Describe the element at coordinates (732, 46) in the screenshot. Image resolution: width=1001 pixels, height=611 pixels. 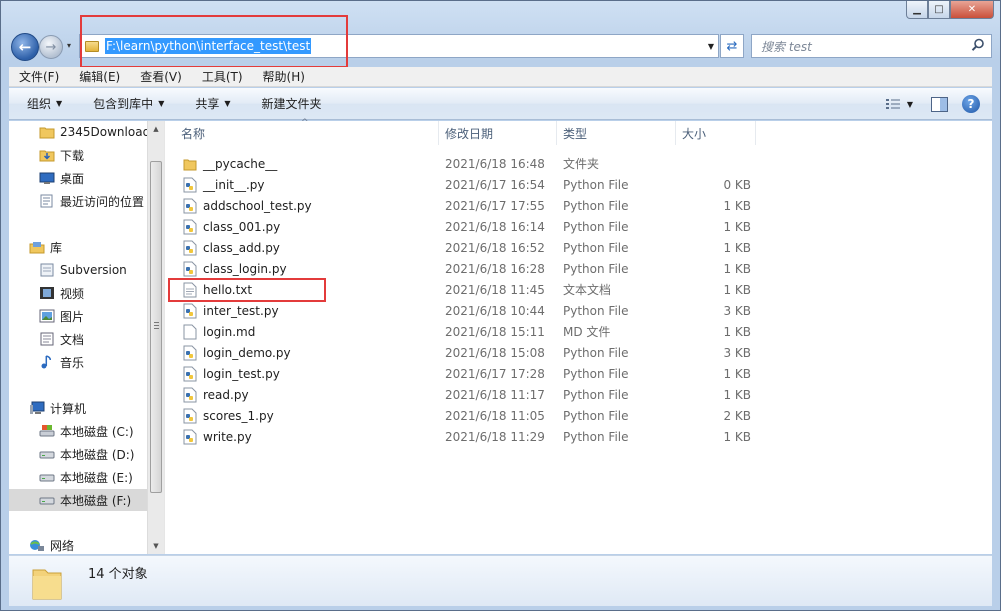
I see `refresh-button: ⇄` at that location.